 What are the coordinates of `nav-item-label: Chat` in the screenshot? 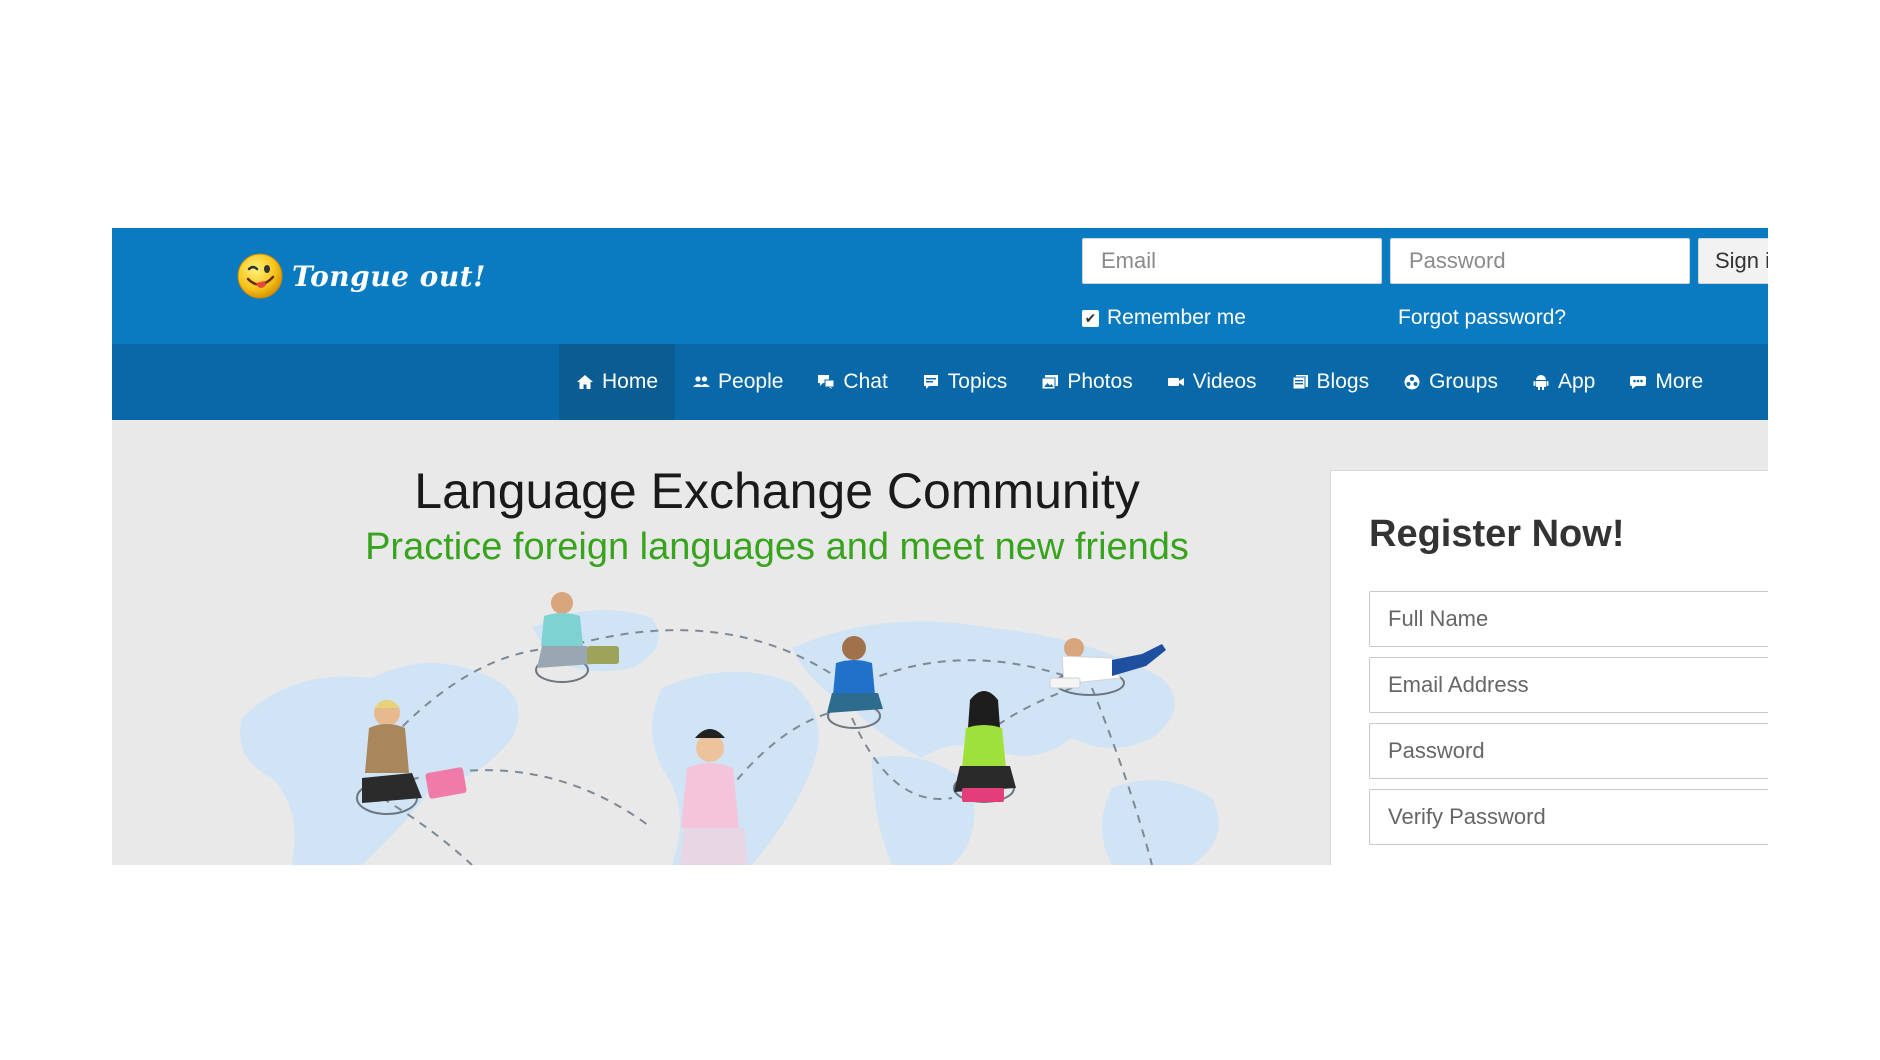 It's located at (865, 381).